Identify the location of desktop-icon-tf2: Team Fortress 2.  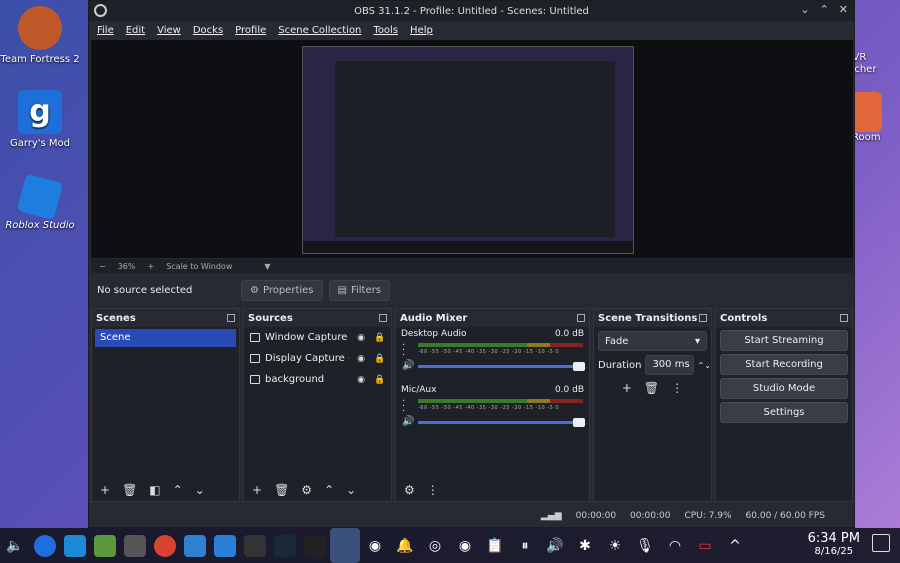
(40, 36).